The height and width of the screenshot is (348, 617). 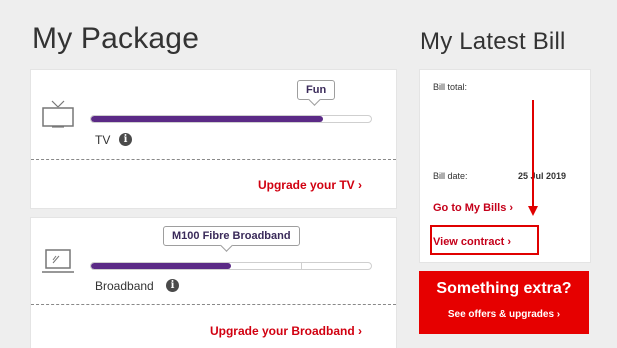 I want to click on bill-section-title: My Latest Bill, so click(x=493, y=41).